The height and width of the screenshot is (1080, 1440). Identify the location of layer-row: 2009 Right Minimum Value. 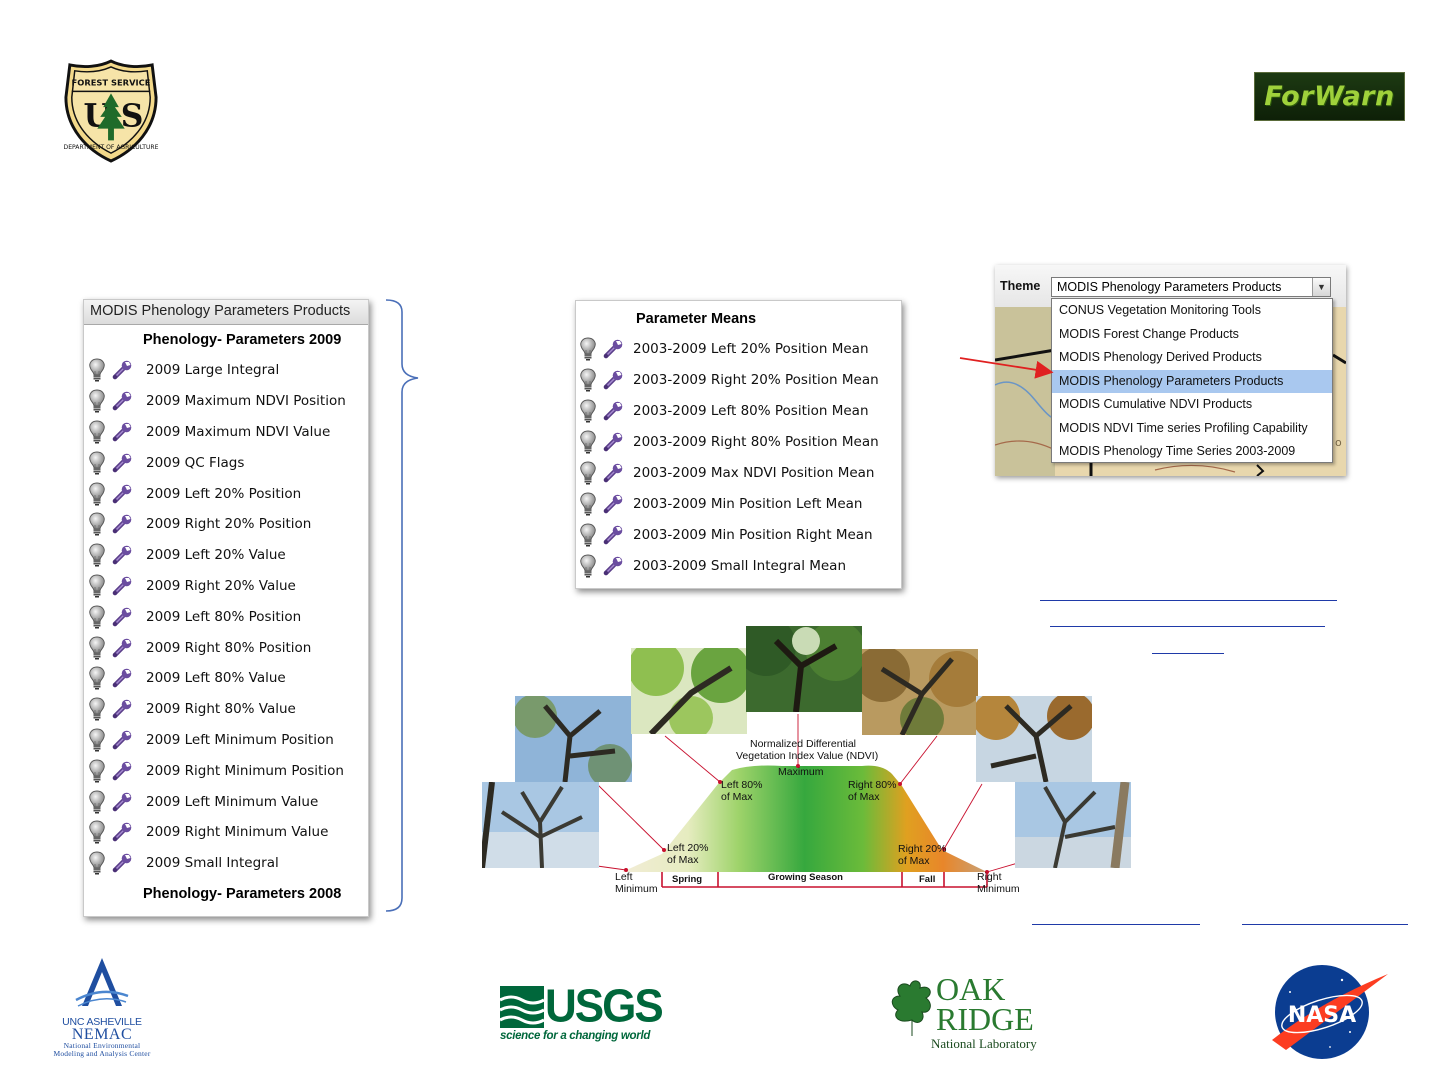
(226, 832).